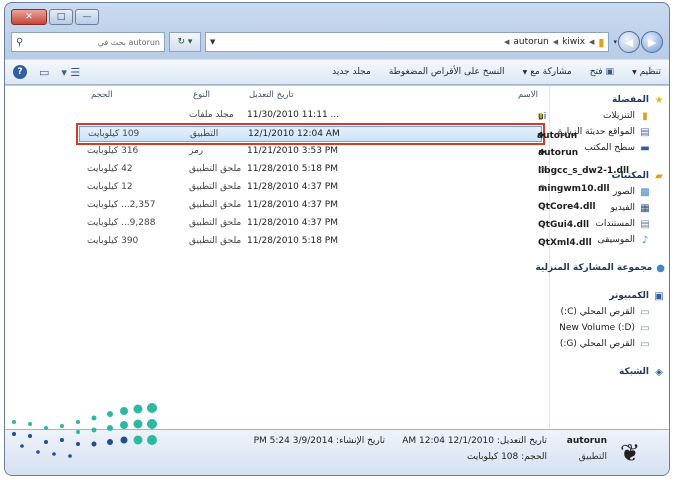 The image size is (674, 480). What do you see at coordinates (201, 95) in the screenshot?
I see `column-header-type: النوع` at bounding box center [201, 95].